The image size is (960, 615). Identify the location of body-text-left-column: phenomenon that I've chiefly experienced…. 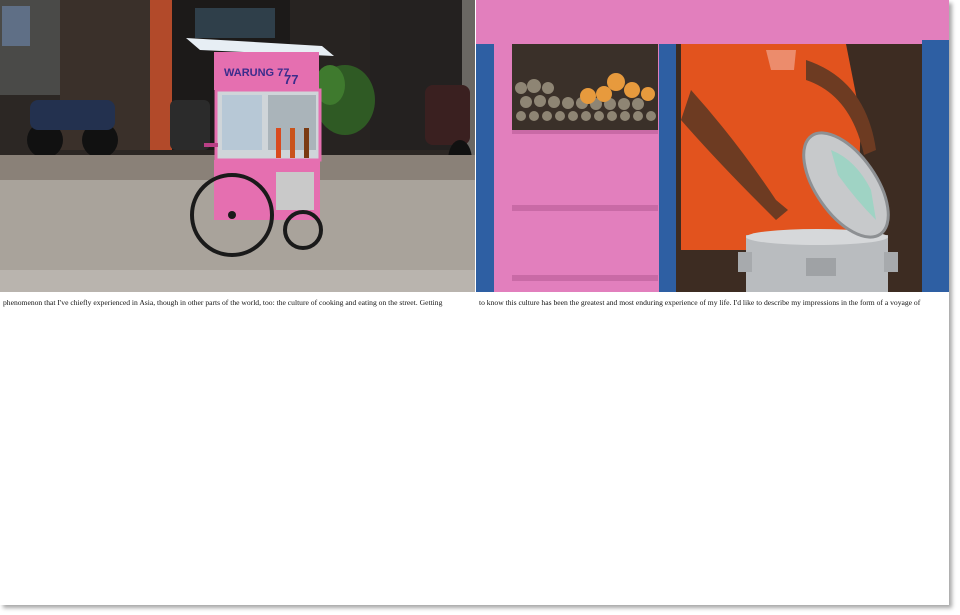
(223, 302).